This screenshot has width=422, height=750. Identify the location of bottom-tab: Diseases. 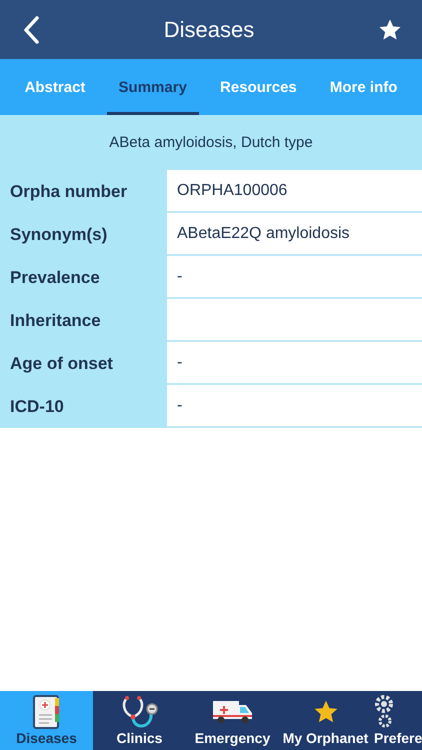
(46, 720).